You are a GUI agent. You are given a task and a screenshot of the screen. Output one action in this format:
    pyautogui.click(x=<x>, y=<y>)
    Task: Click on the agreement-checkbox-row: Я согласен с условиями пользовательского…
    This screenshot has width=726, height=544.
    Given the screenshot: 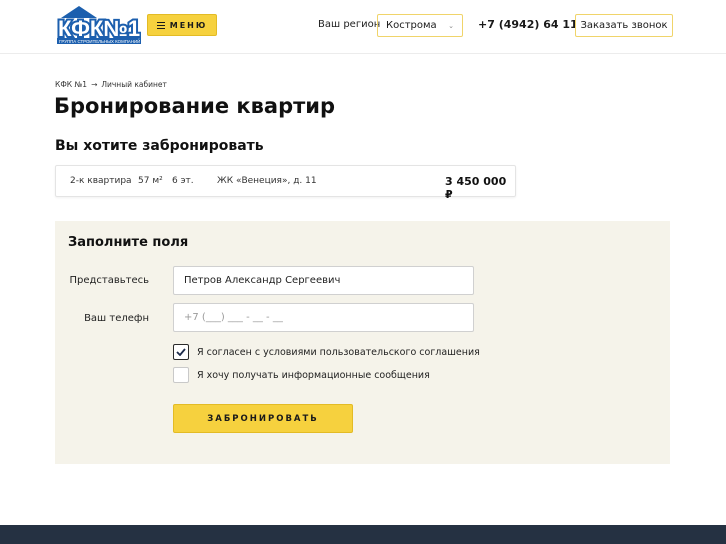 What is the action you would take?
    pyautogui.click(x=326, y=352)
    